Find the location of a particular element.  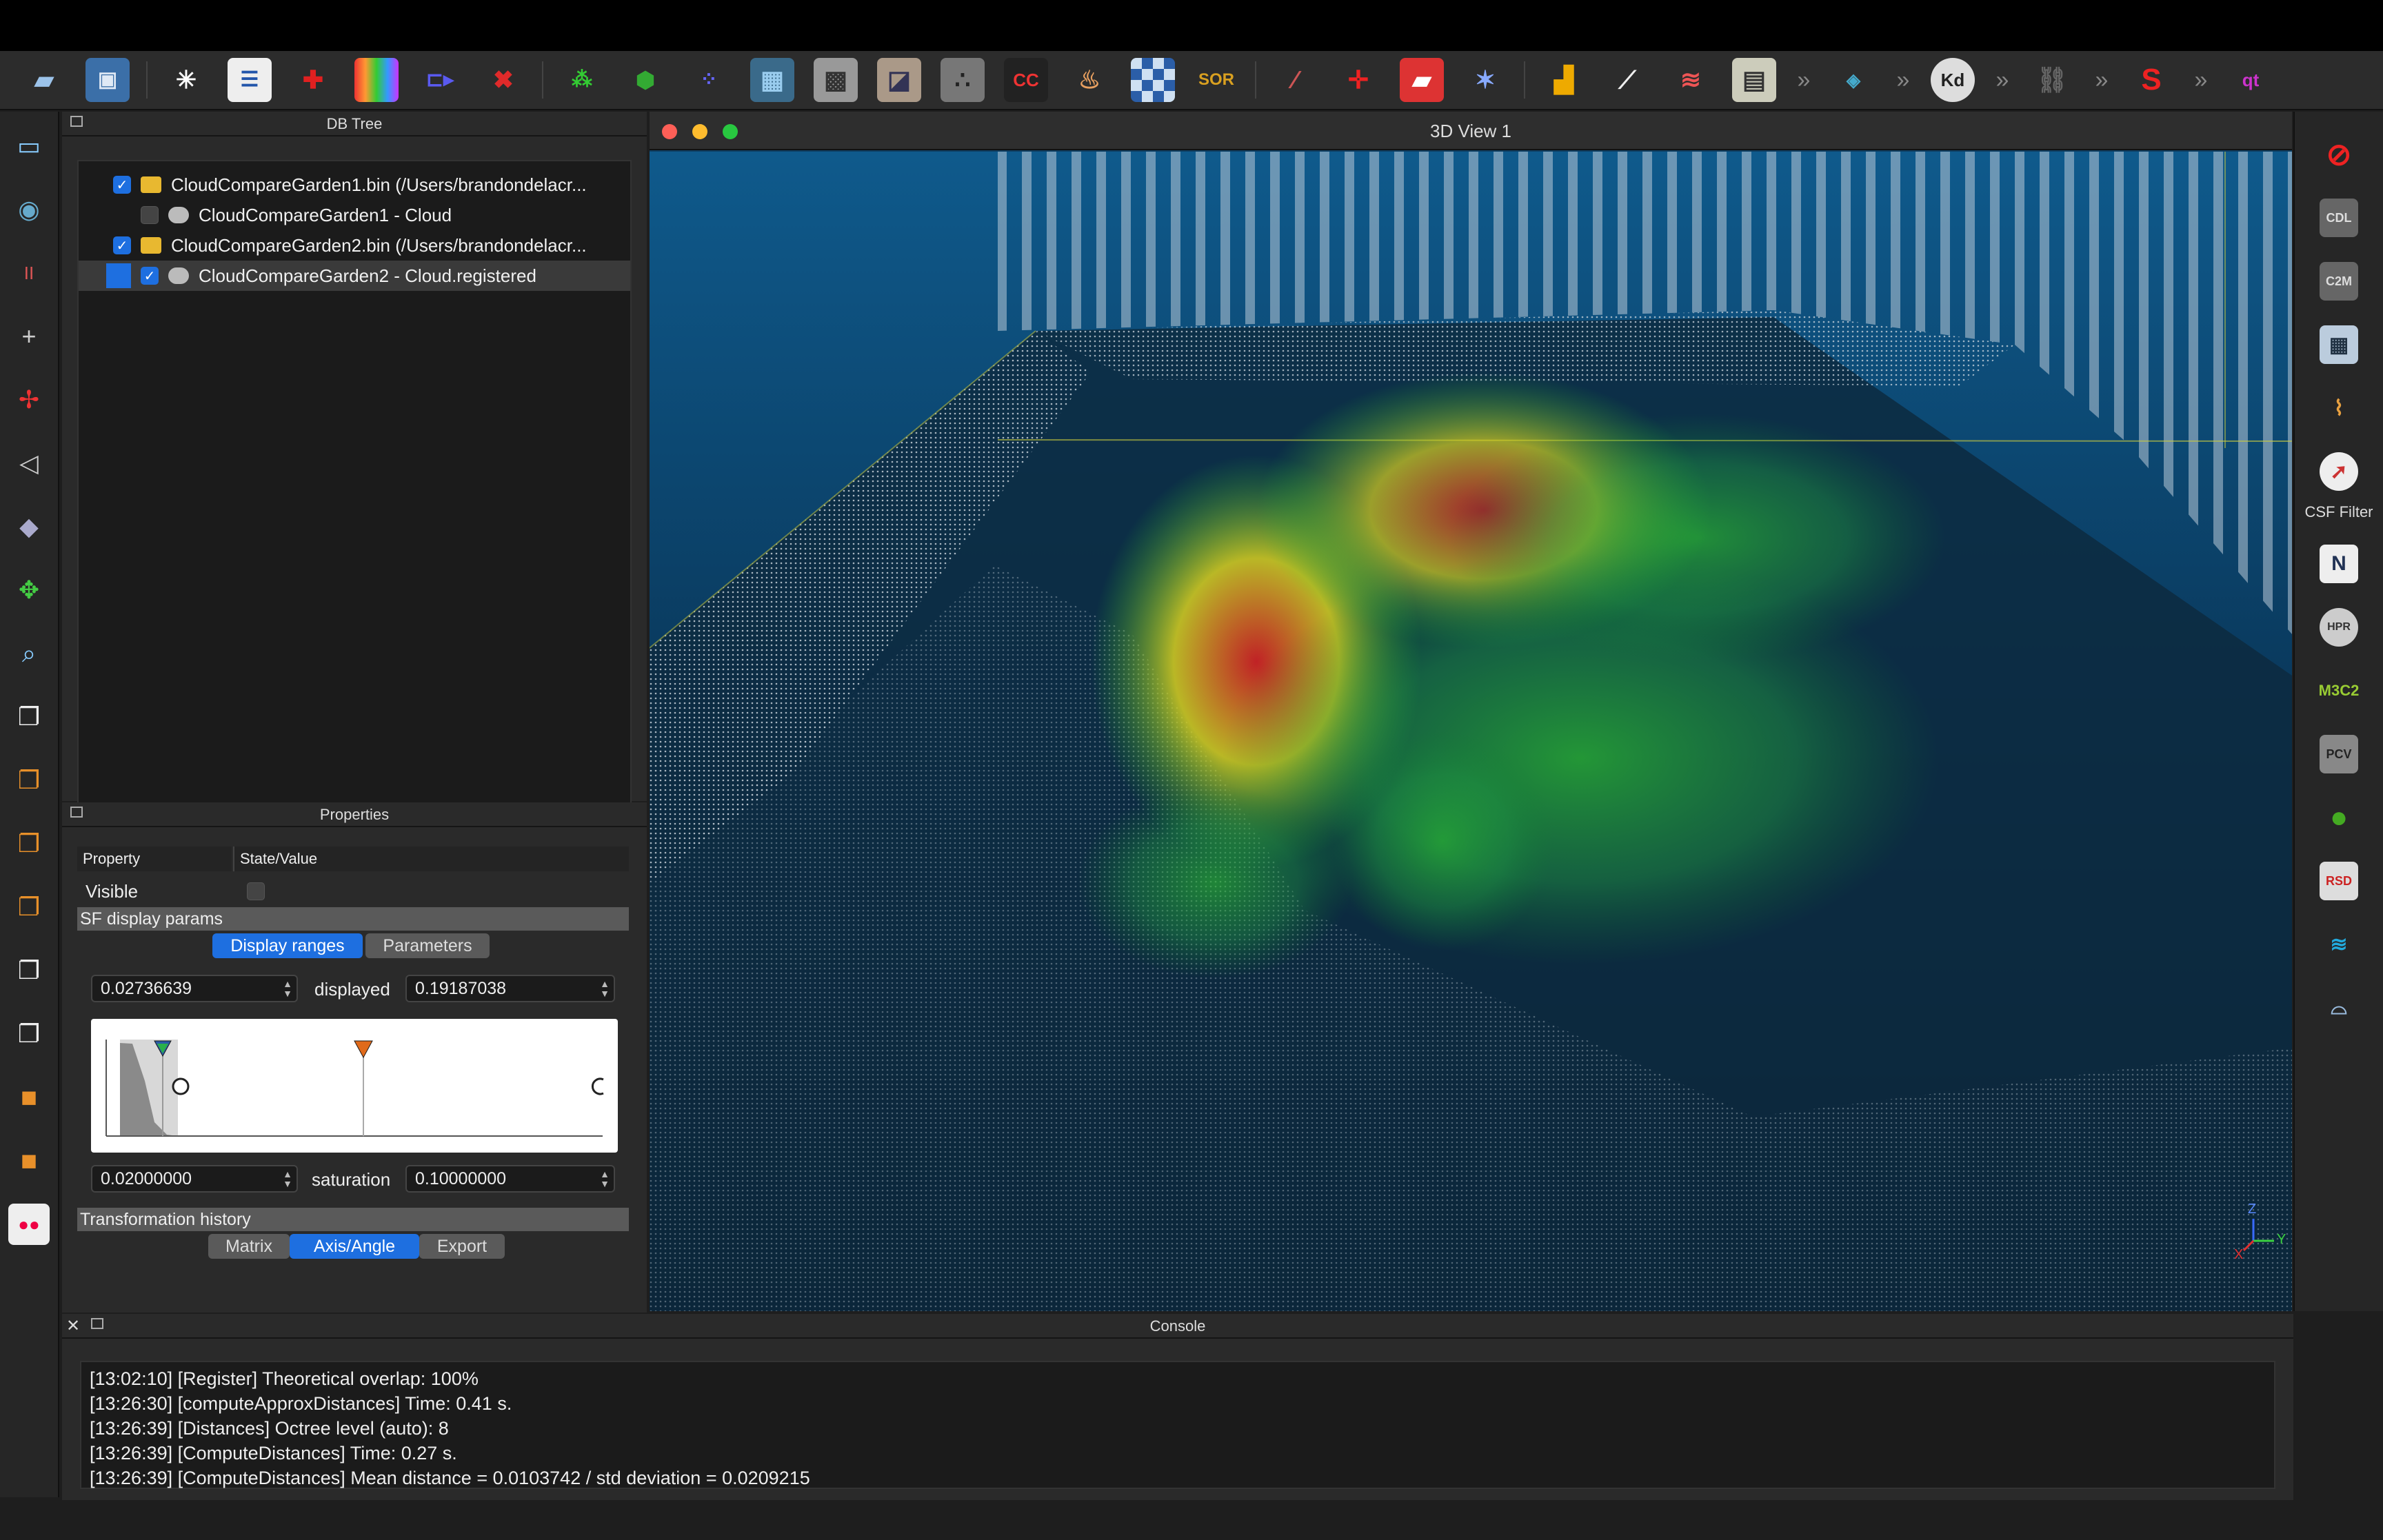

hpr-icon: HPR is located at coordinates (2339, 627).